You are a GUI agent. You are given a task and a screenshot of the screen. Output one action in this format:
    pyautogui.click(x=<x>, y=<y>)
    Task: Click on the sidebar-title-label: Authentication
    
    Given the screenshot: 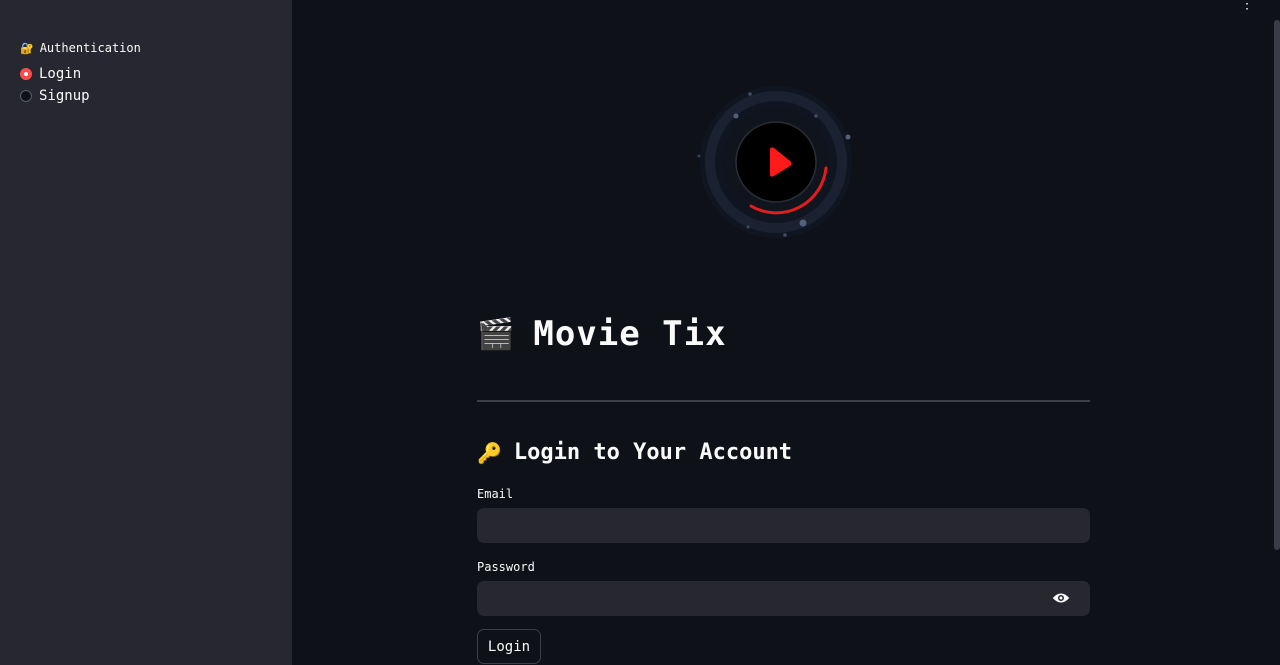 What is the action you would take?
    pyautogui.click(x=90, y=48)
    